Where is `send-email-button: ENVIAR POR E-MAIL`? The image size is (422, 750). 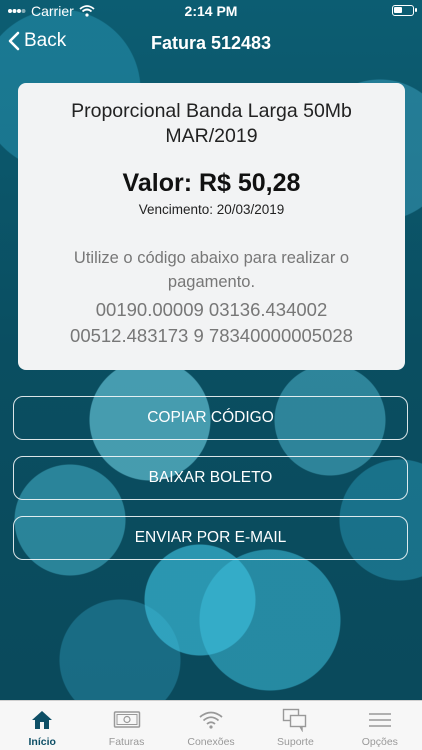
send-email-button: ENVIAR POR E-MAIL is located at coordinates (210, 538).